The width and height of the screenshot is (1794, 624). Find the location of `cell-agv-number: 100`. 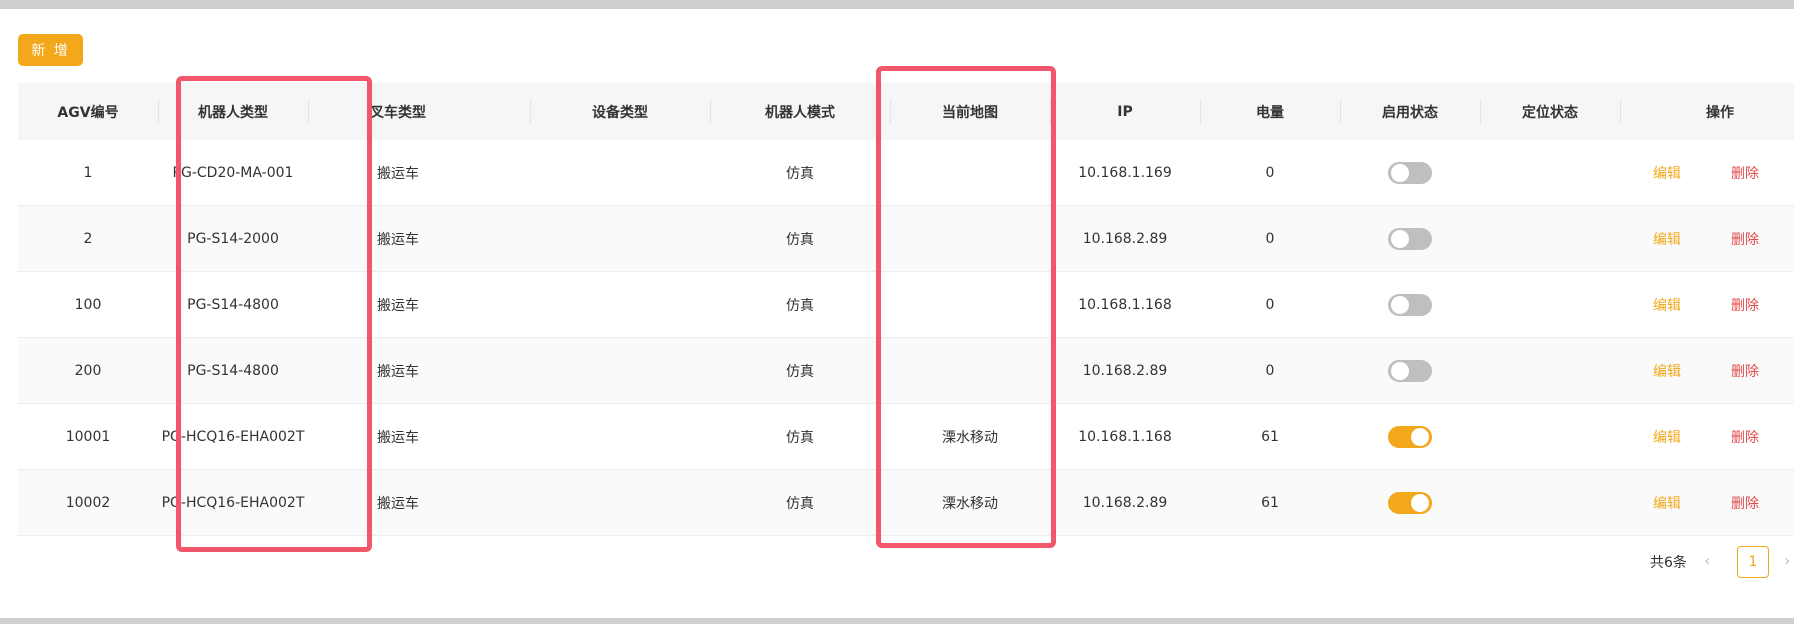

cell-agv-number: 100 is located at coordinates (88, 304).